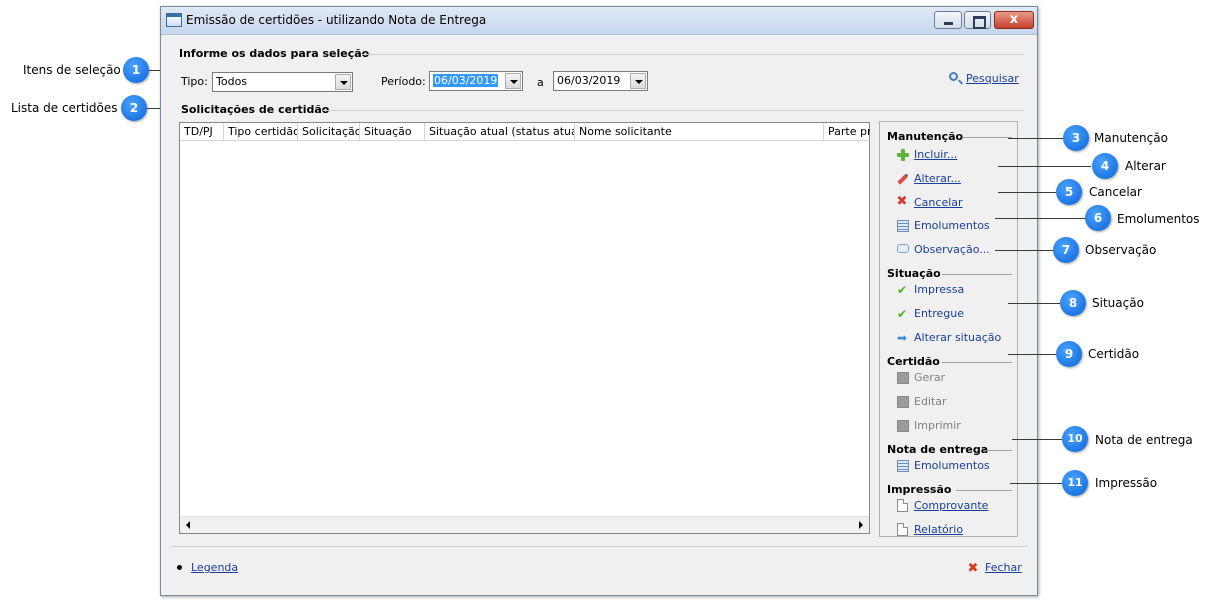 The width and height of the screenshot is (1213, 605). Describe the element at coordinates (903, 155) in the screenshot. I see `plus-icon` at that location.